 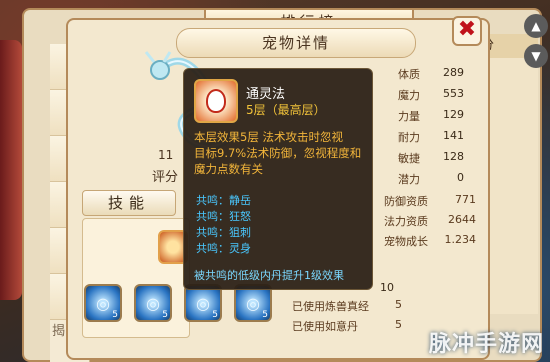 What do you see at coordinates (153, 303) in the screenshot?
I see `skill-slot-2: ◎ 5` at bounding box center [153, 303].